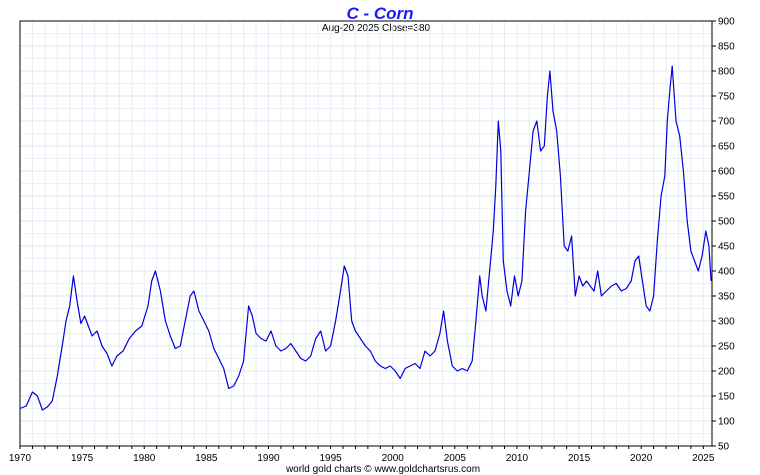 This screenshot has height=475, width=760. I want to click on x-tick-label: 2025, so click(703, 458).